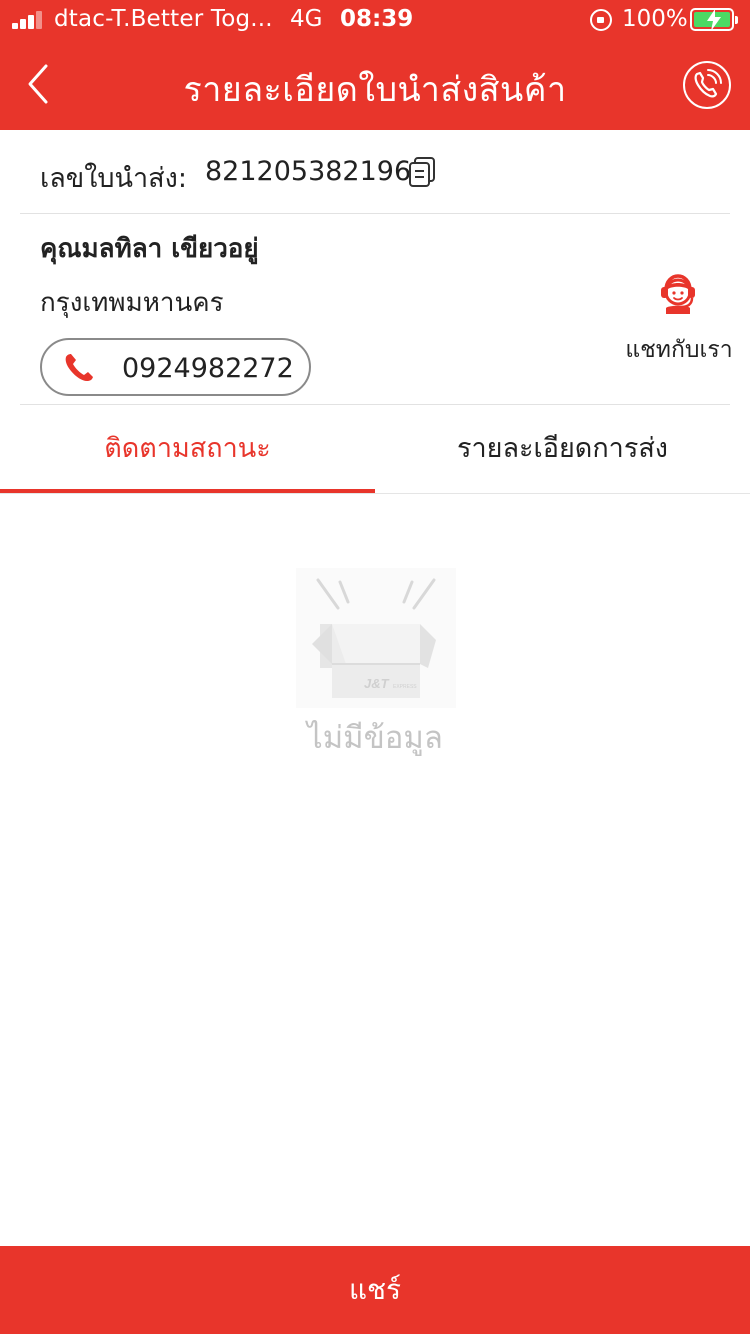 The width and height of the screenshot is (750, 1334). What do you see at coordinates (375, 738) in the screenshot?
I see `empty-state-text: ไม่มีข้อมูล` at bounding box center [375, 738].